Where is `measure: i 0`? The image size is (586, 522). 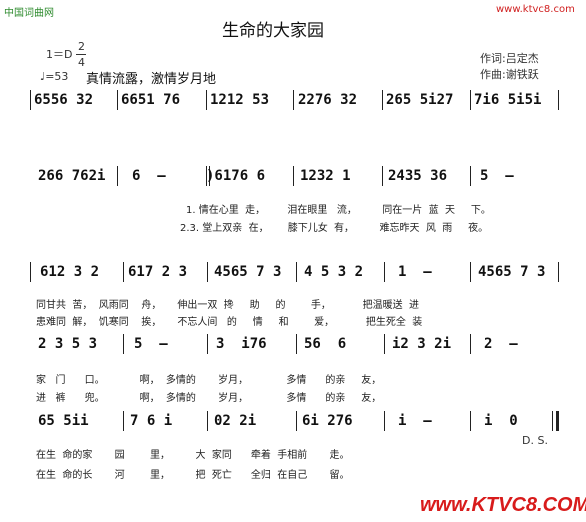 measure: i 0 is located at coordinates (501, 421).